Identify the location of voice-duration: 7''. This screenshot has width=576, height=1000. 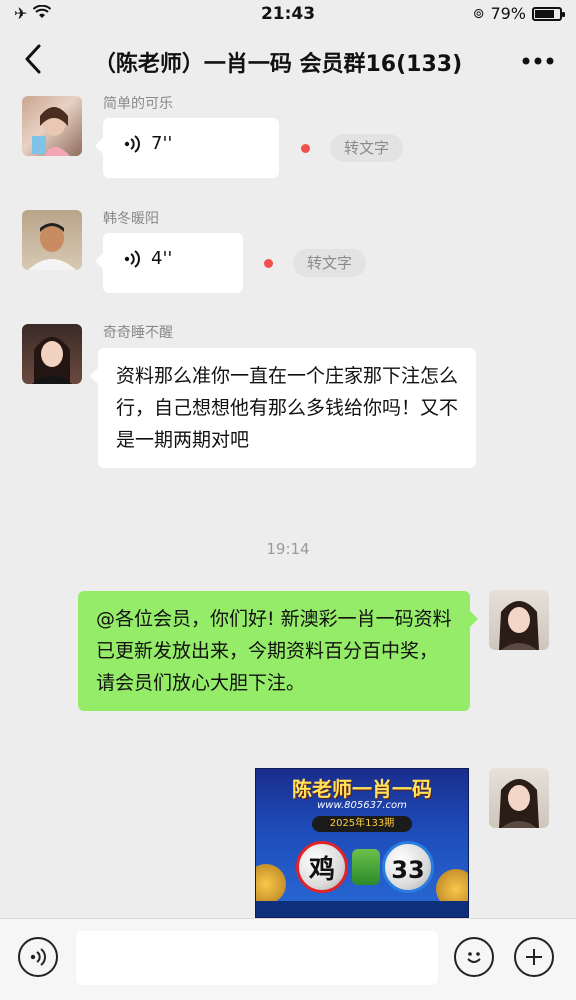
(162, 143).